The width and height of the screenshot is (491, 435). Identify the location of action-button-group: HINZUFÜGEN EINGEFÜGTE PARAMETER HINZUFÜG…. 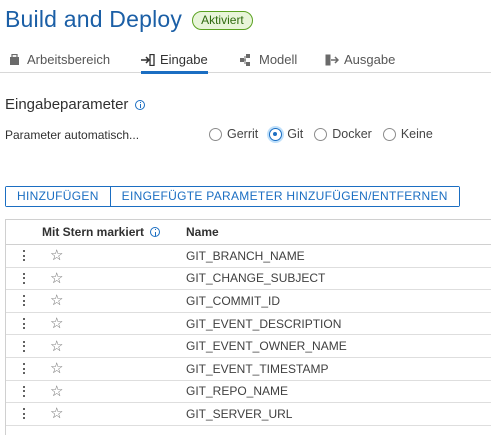
(232, 196).